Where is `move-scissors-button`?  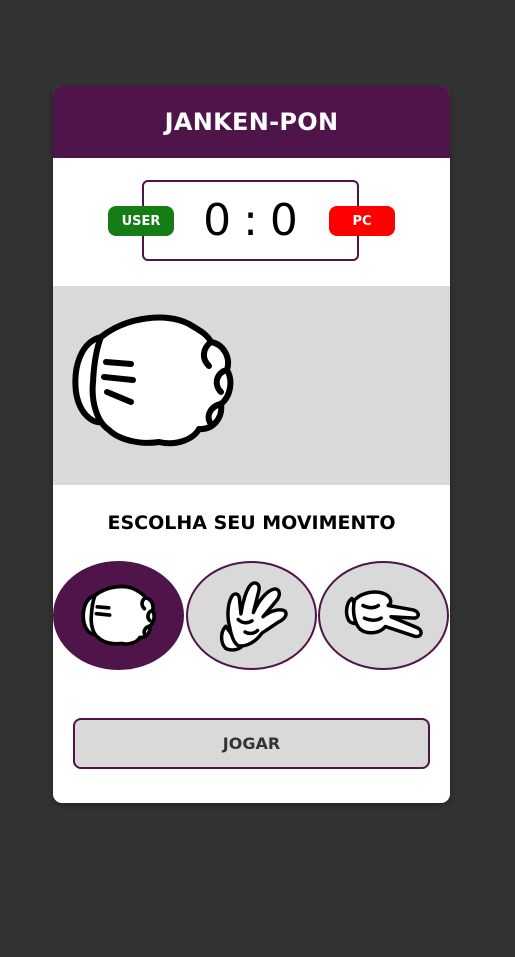
move-scissors-button is located at coordinates (383, 615).